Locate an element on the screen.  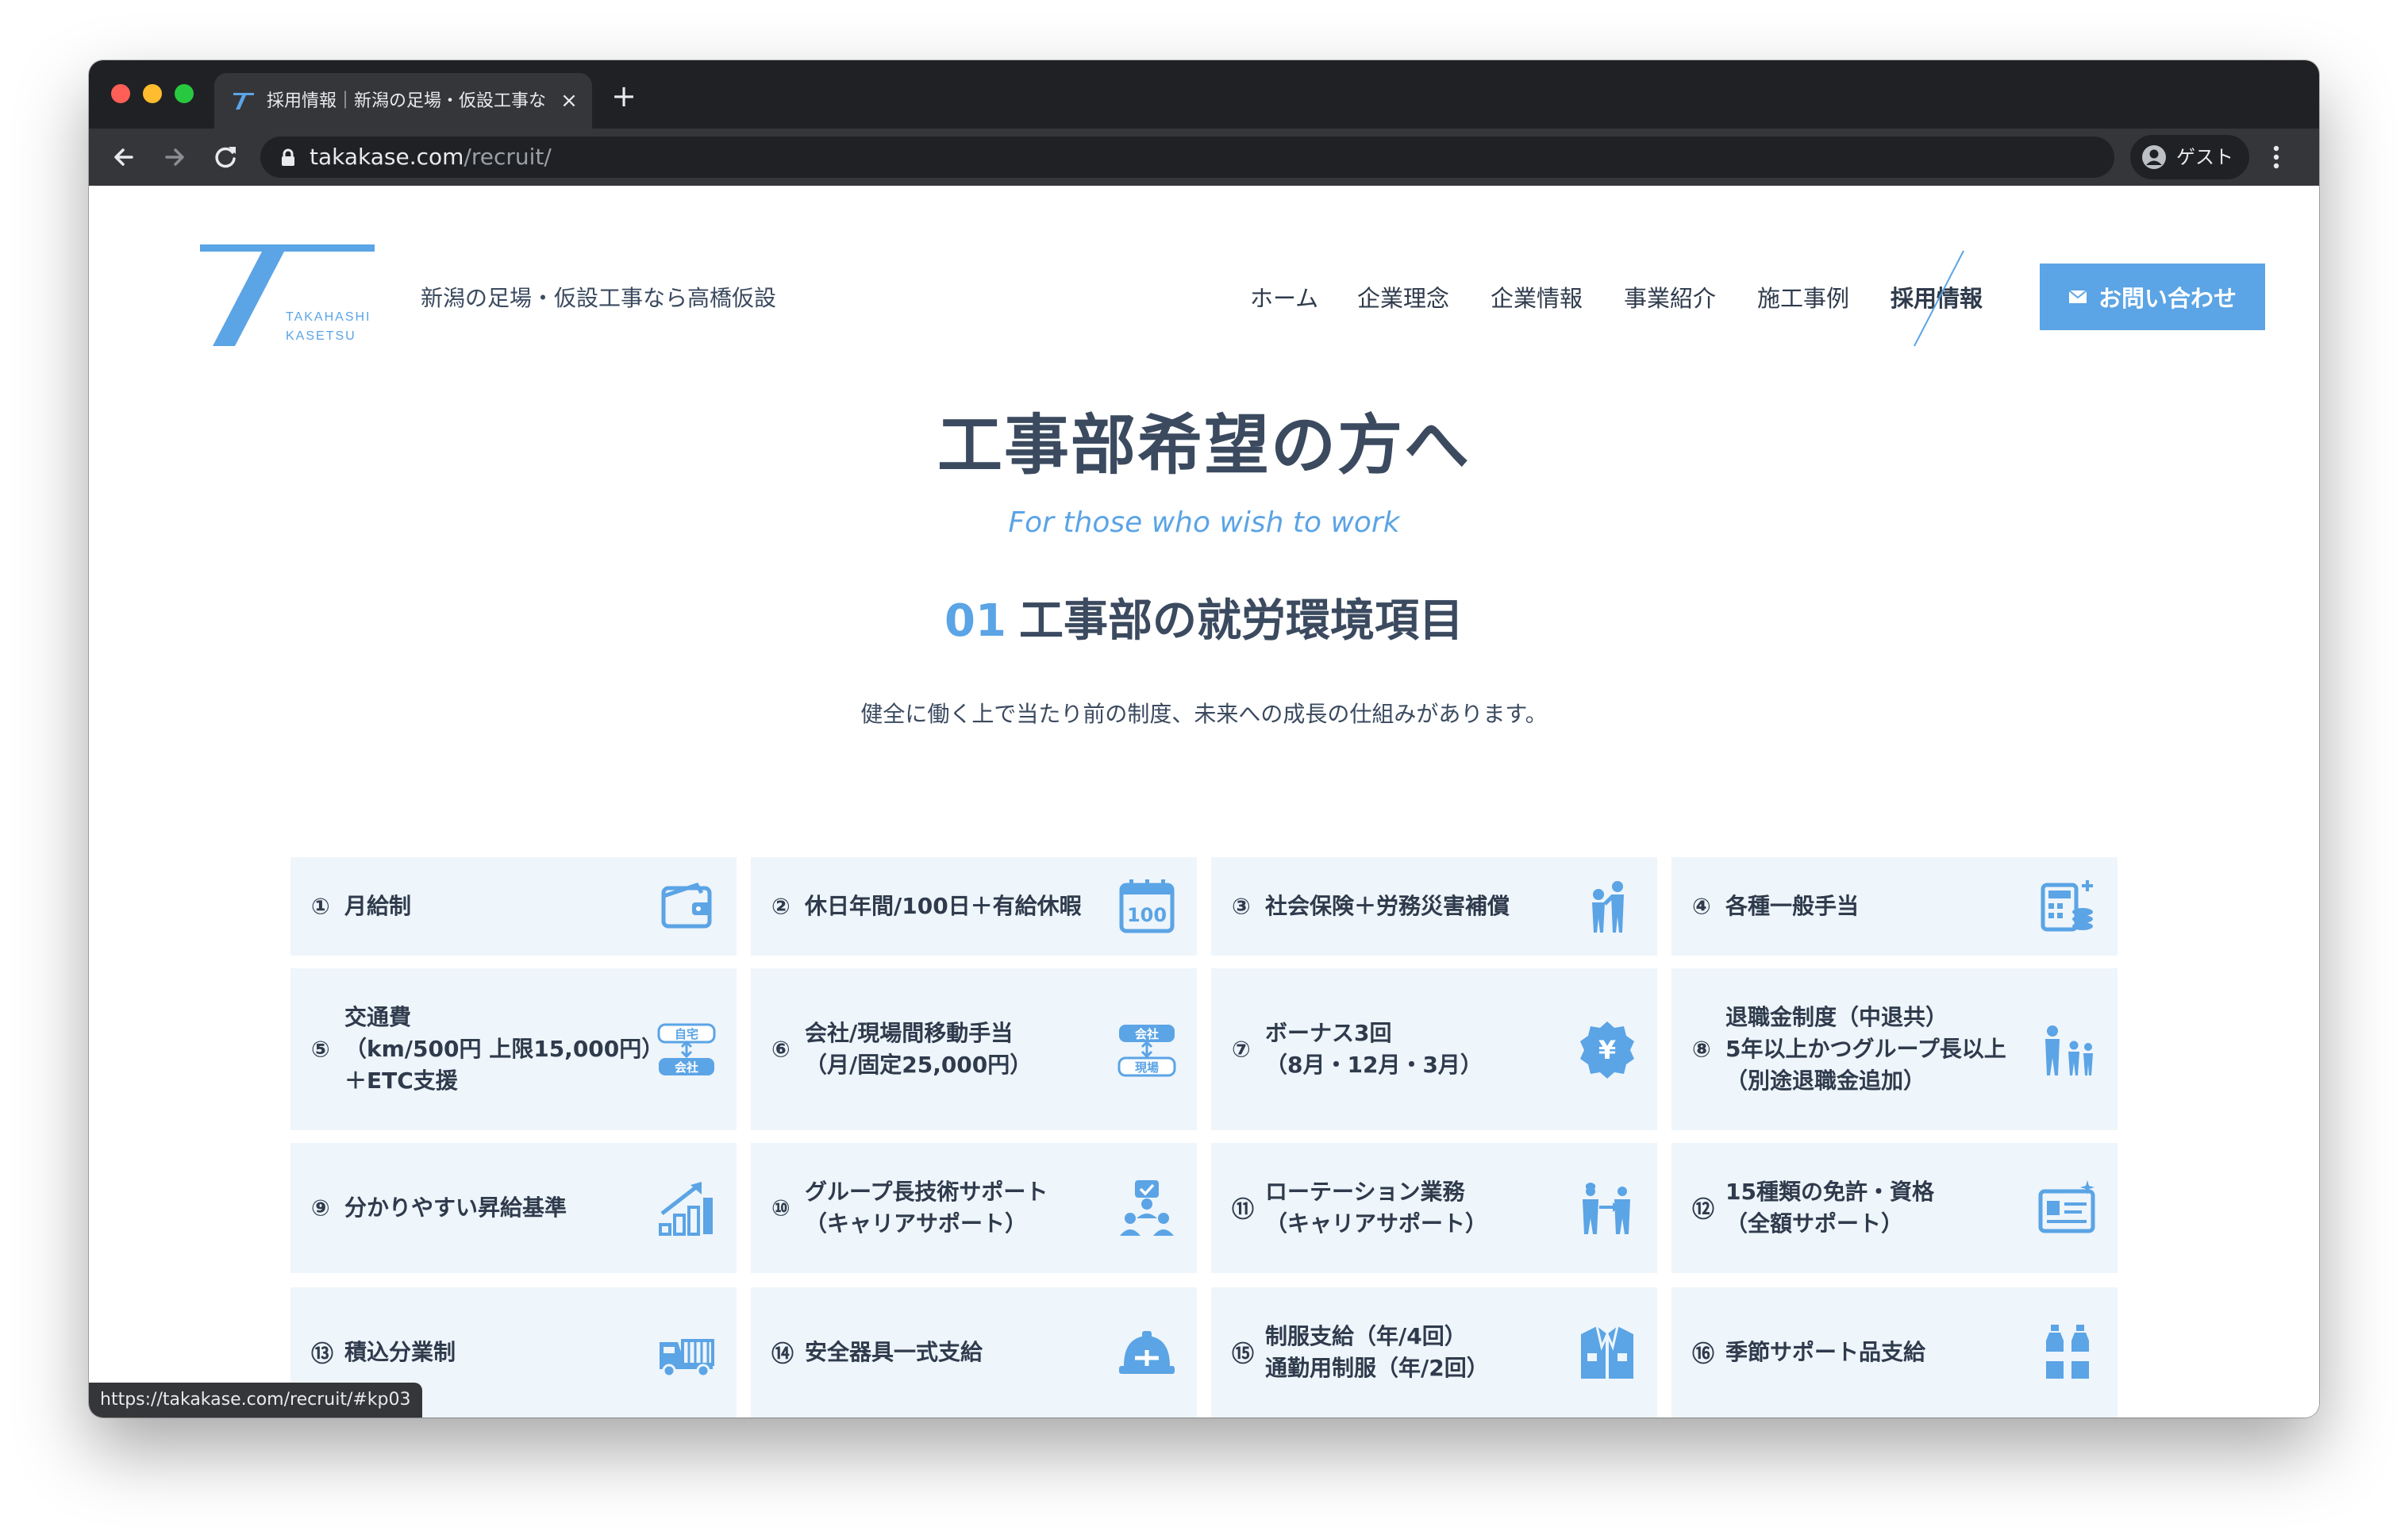
card-number: ⑫ is located at coordinates (1703, 1209).